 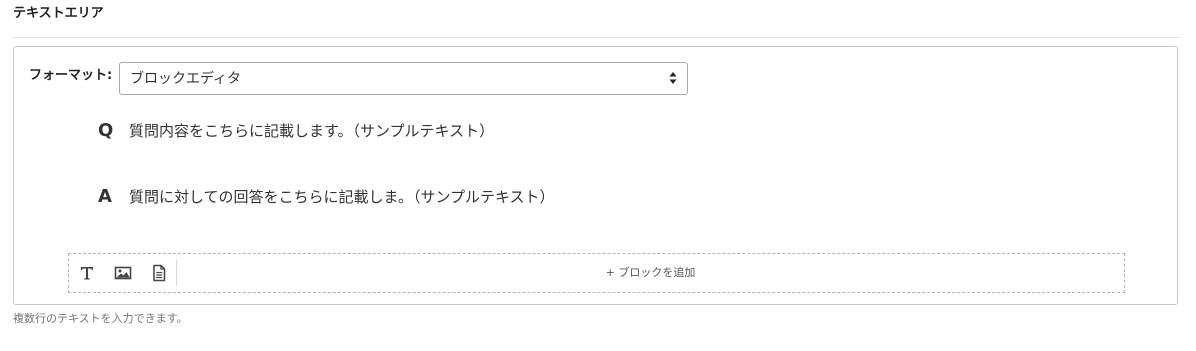 What do you see at coordinates (186, 79) in the screenshot?
I see `format-select-value: ブロックエディタ` at bounding box center [186, 79].